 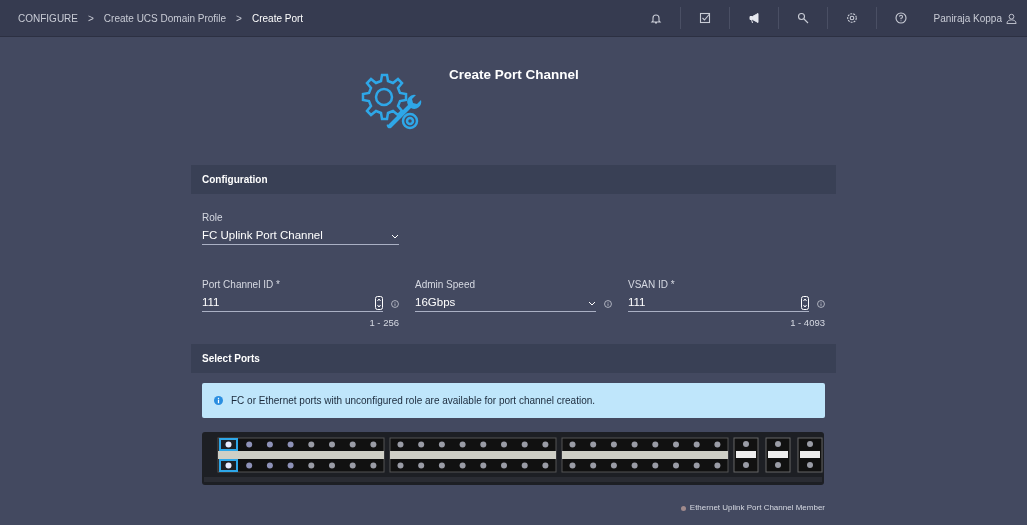 I want to click on field-label: Port Channel ID *, so click(x=241, y=285).